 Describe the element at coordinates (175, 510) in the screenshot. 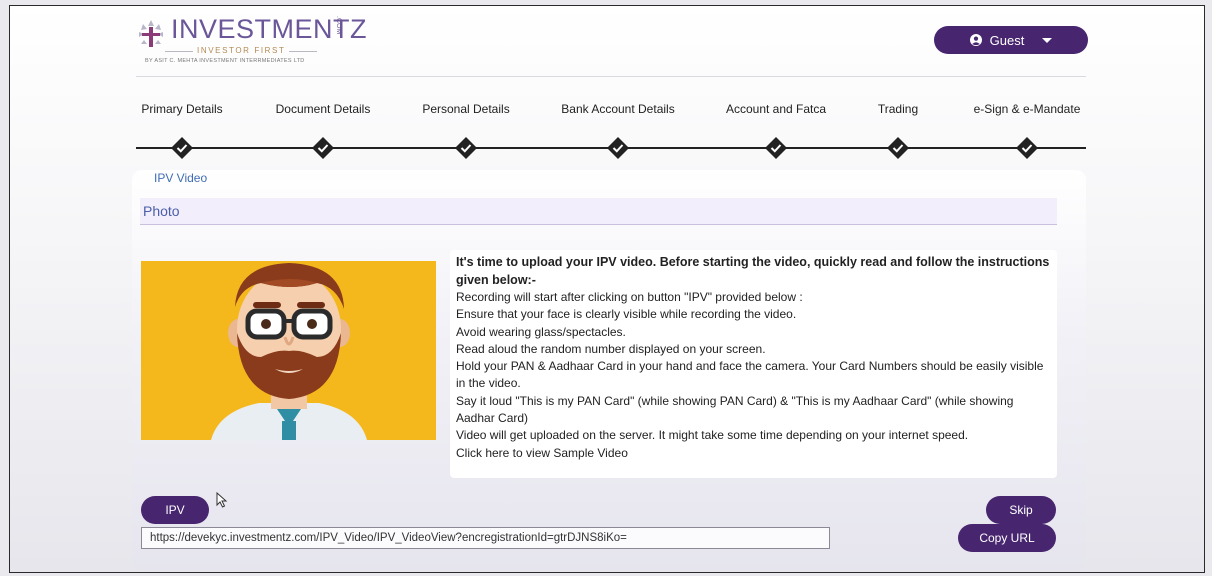

I see `ipv-button: IPV` at that location.